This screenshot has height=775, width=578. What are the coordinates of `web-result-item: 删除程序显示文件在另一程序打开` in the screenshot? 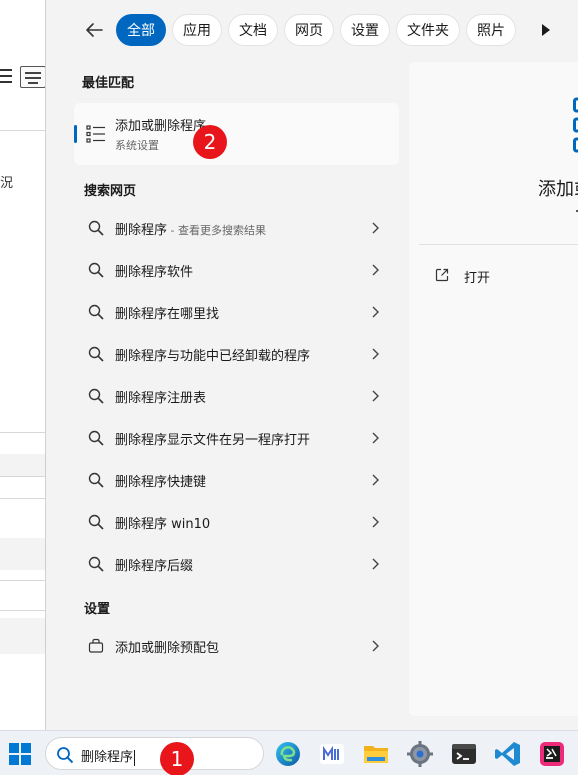 It's located at (236, 438).